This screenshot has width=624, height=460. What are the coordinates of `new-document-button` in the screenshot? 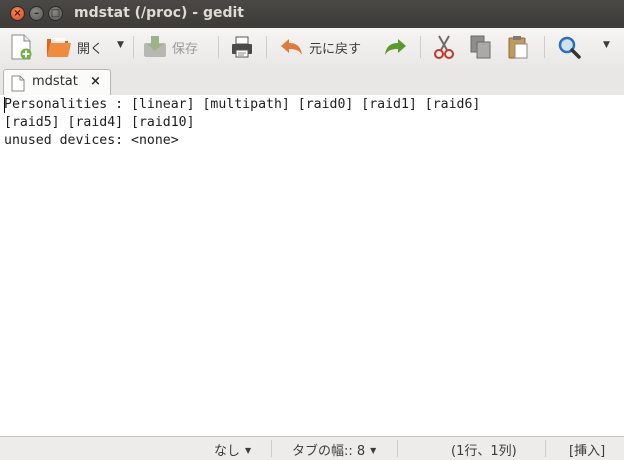 It's located at (21, 47).